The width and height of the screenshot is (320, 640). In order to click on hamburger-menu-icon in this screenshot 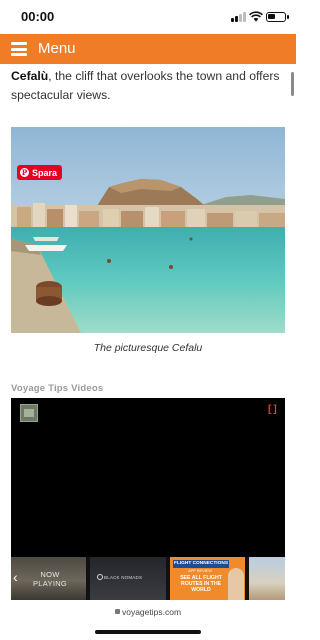, I will do `click(19, 49)`.